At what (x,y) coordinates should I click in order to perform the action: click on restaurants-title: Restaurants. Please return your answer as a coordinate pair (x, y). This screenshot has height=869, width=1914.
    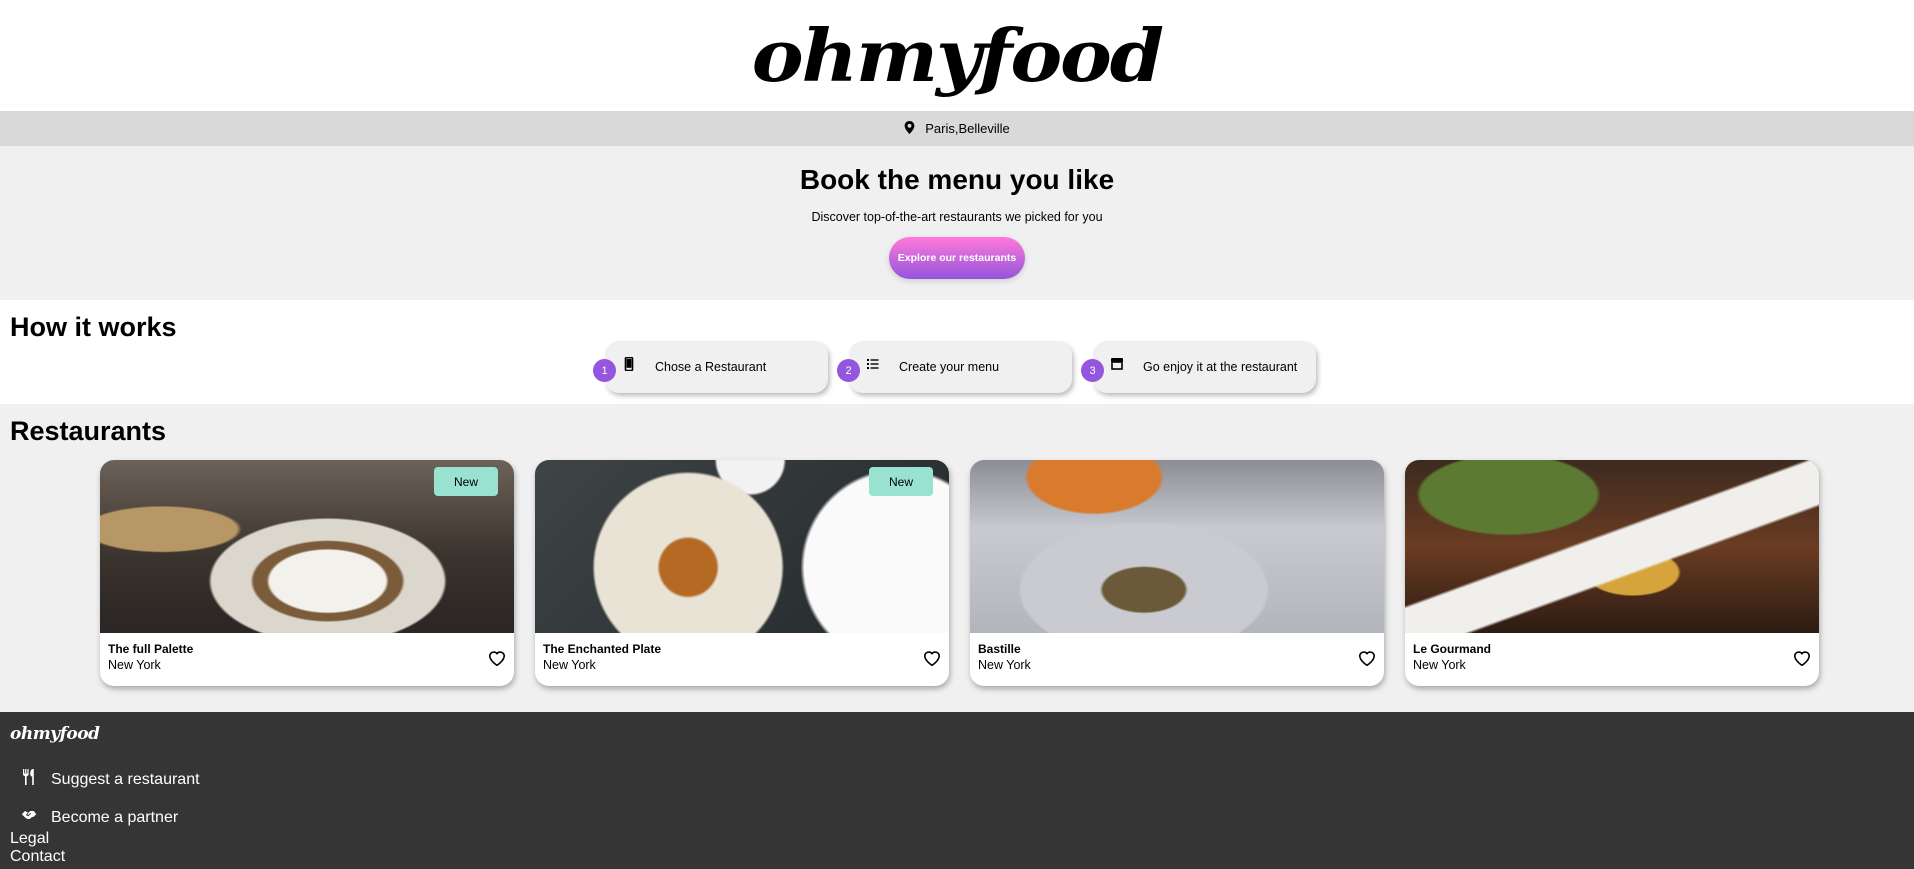
    Looking at the image, I should click on (88, 431).